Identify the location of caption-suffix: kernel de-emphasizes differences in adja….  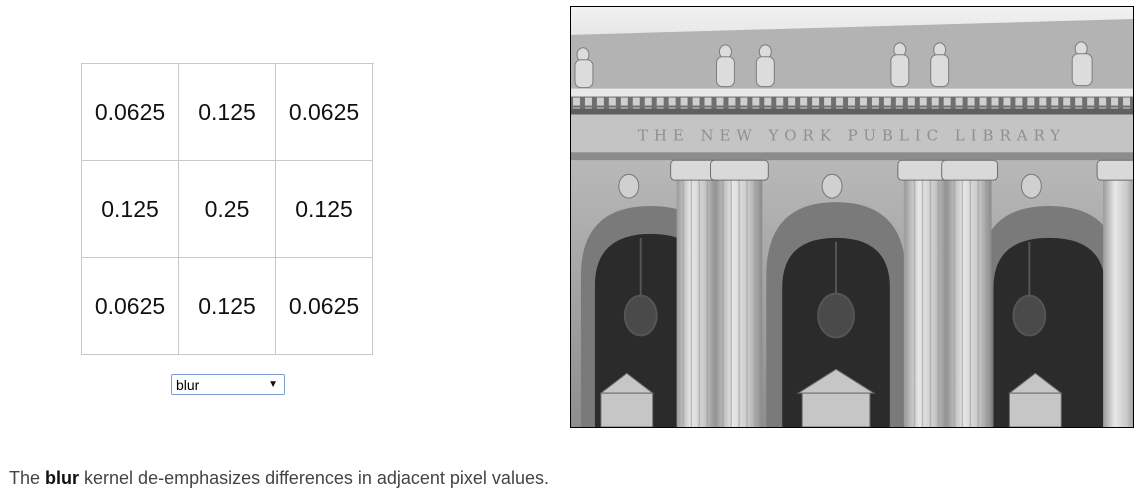
(314, 478).